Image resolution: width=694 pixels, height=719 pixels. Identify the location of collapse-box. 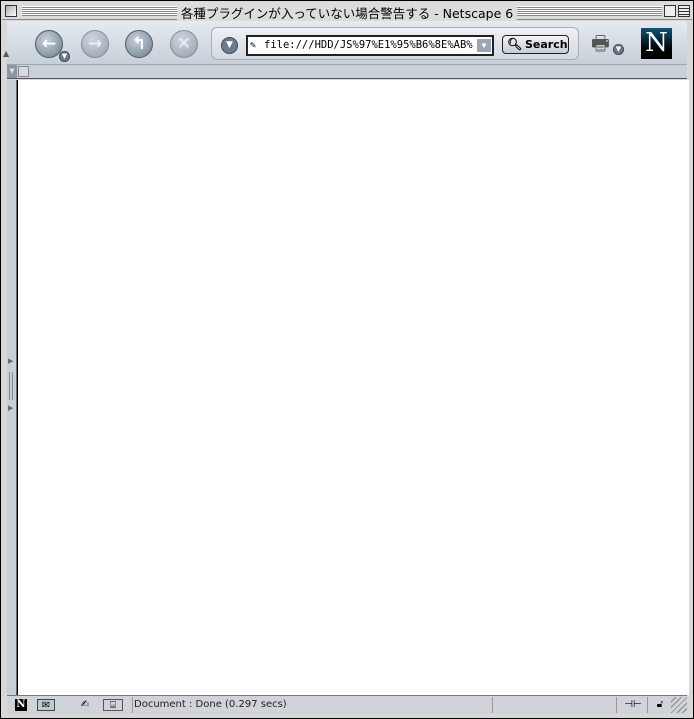
(684, 11).